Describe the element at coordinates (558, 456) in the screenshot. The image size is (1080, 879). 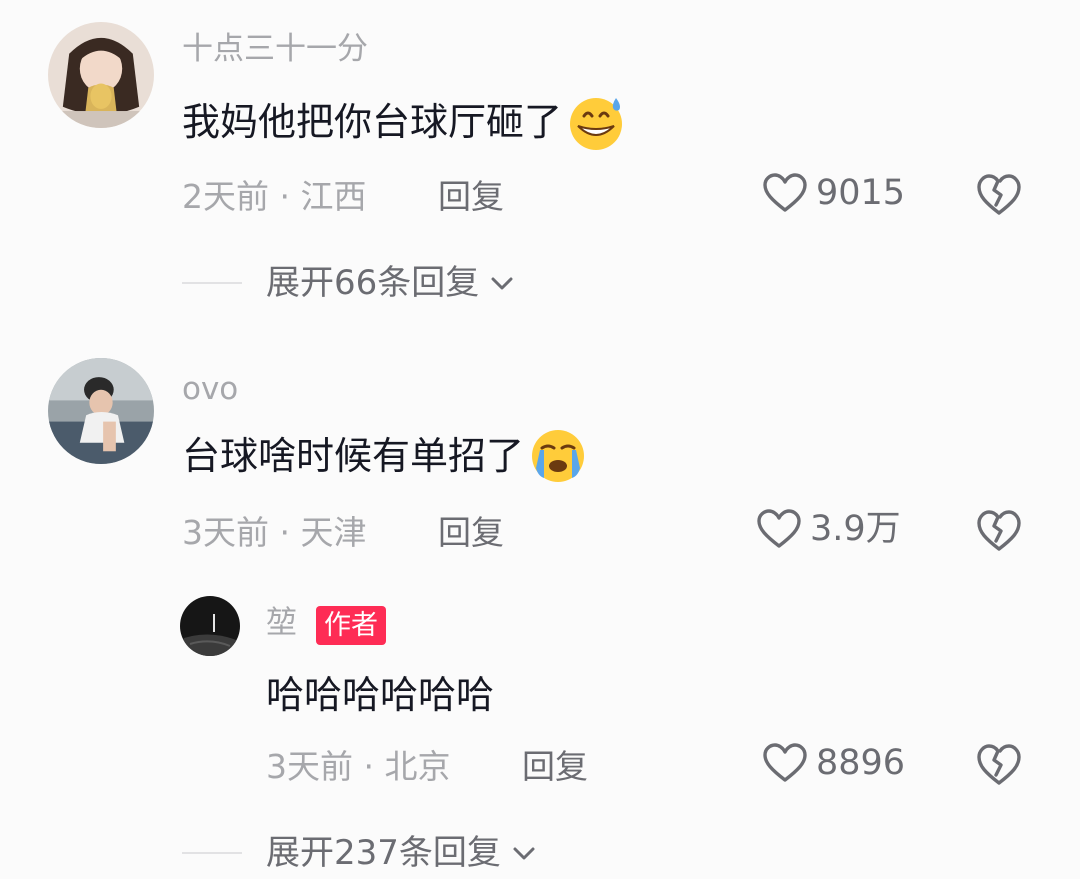
I see `loudly-crying-emoji` at that location.